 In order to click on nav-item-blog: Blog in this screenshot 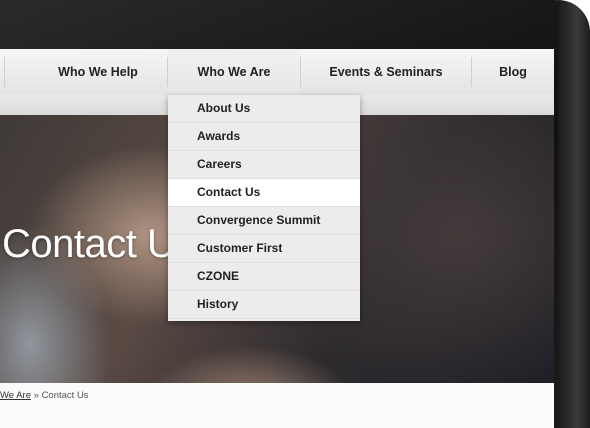, I will do `click(513, 72)`.